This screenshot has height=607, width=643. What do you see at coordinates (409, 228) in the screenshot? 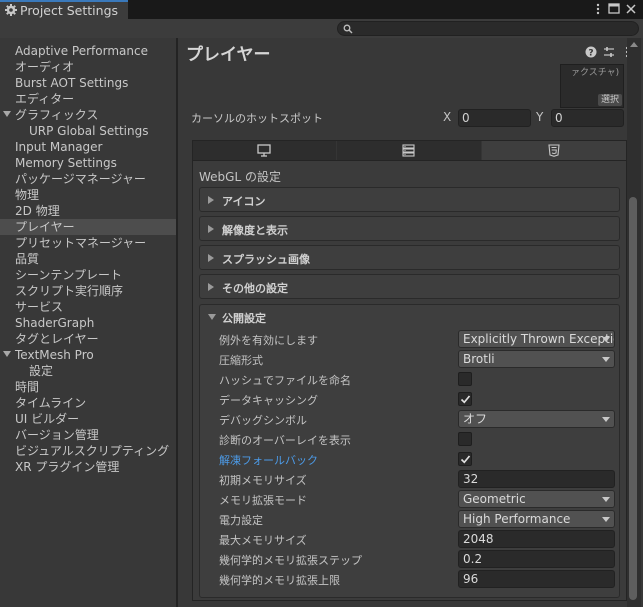
I see `section-resolution: 解像度と表示` at bounding box center [409, 228].